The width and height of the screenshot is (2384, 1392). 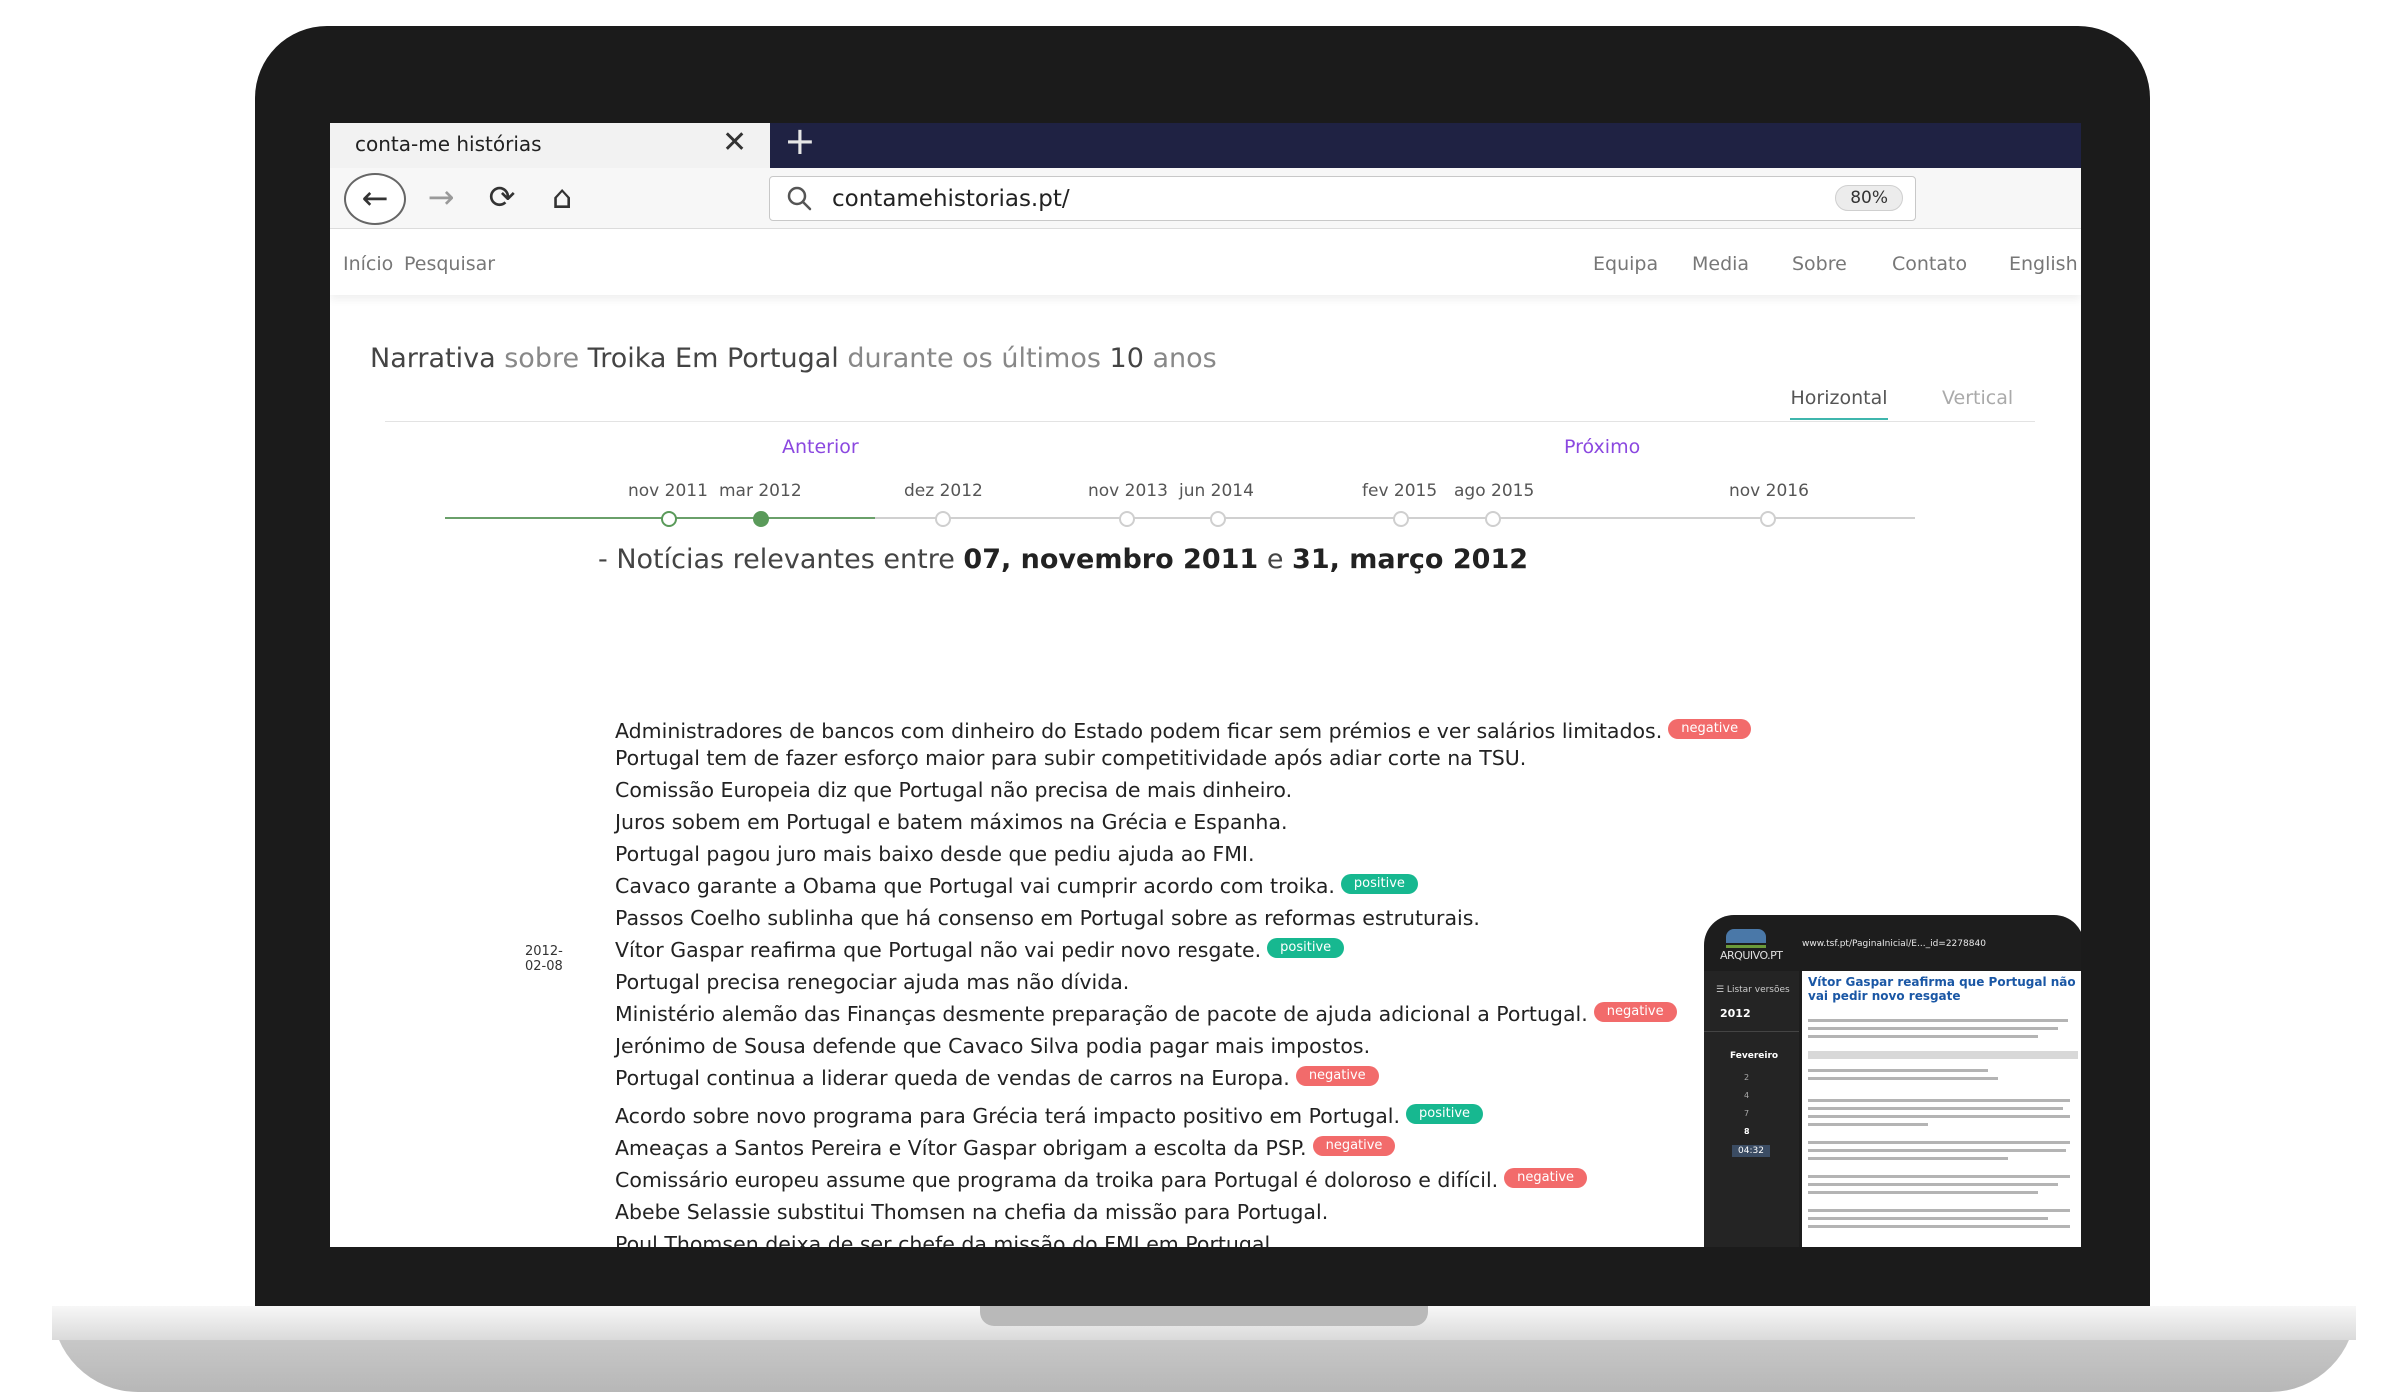 I want to click on preview-day: 4, so click(x=1746, y=1095).